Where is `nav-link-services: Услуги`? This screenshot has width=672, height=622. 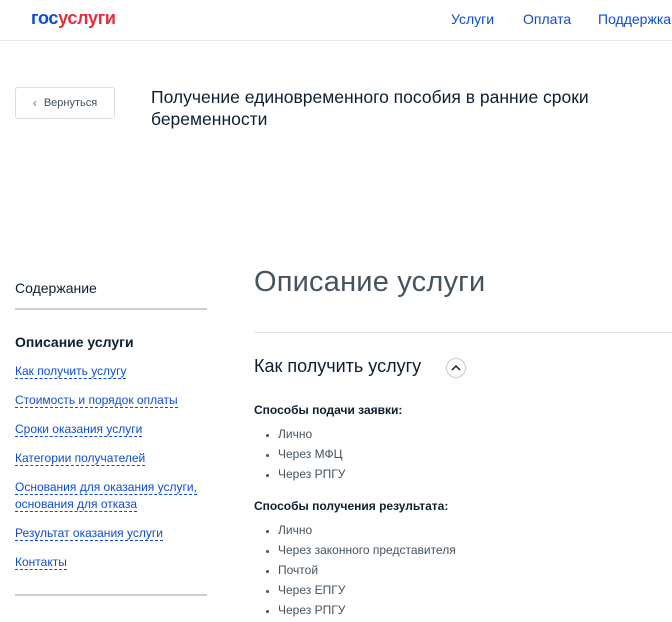 nav-link-services: Услуги is located at coordinates (472, 19).